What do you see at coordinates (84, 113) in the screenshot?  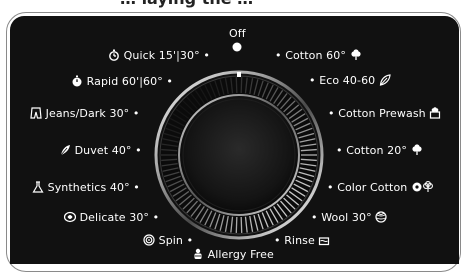 I see `program-jeans: Jeans/Dark 30° •` at bounding box center [84, 113].